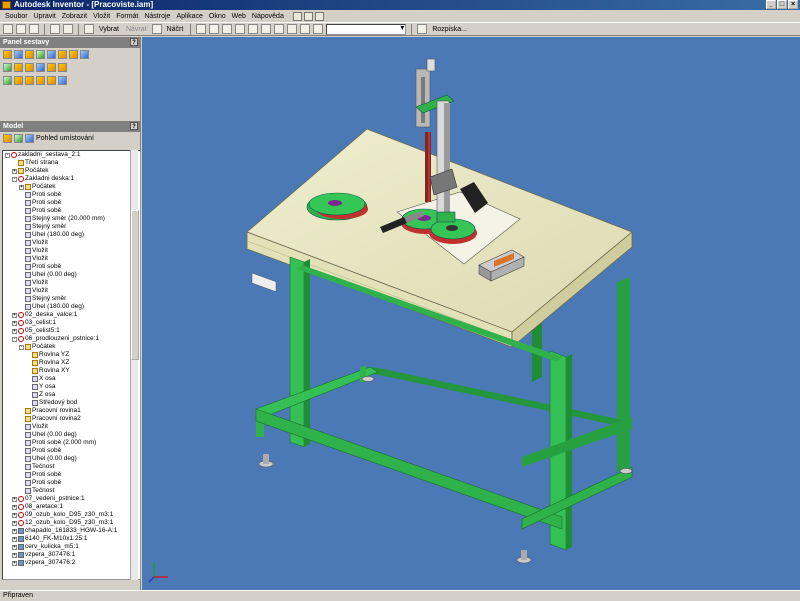  Describe the element at coordinates (71, 435) in the screenshot. I see `tree-node: Úhel (0.00 deg)` at that location.